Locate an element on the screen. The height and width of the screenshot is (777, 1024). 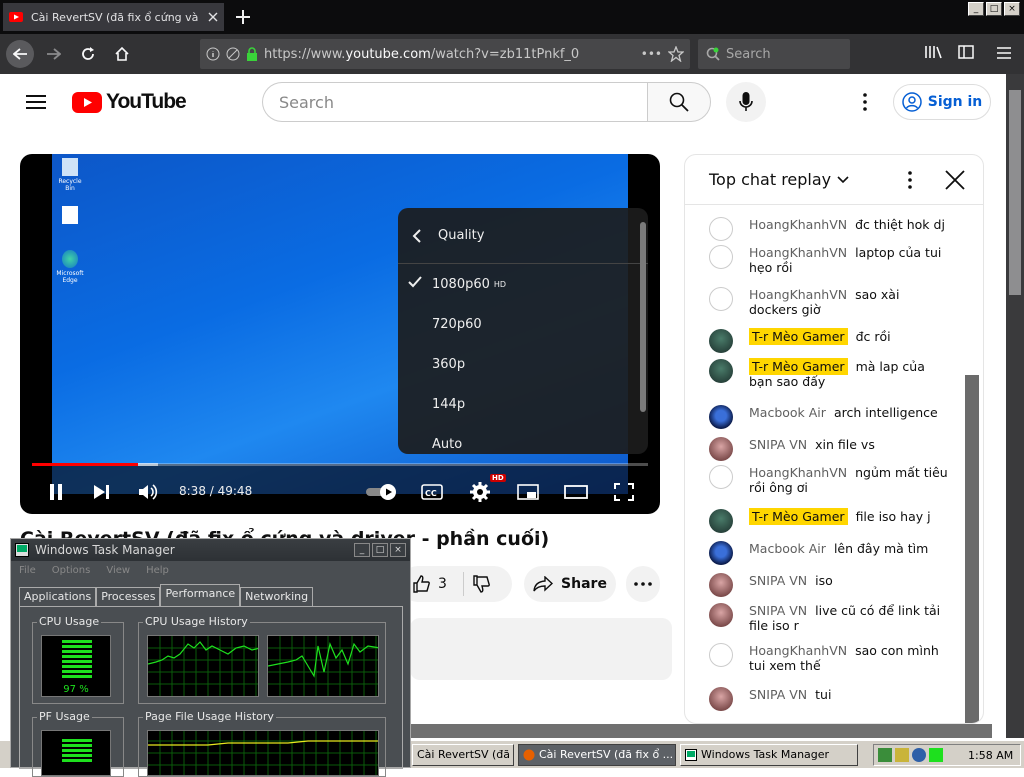
chat-message: HoangKhanhVN sao xài dockers giờ is located at coordinates (829, 302).